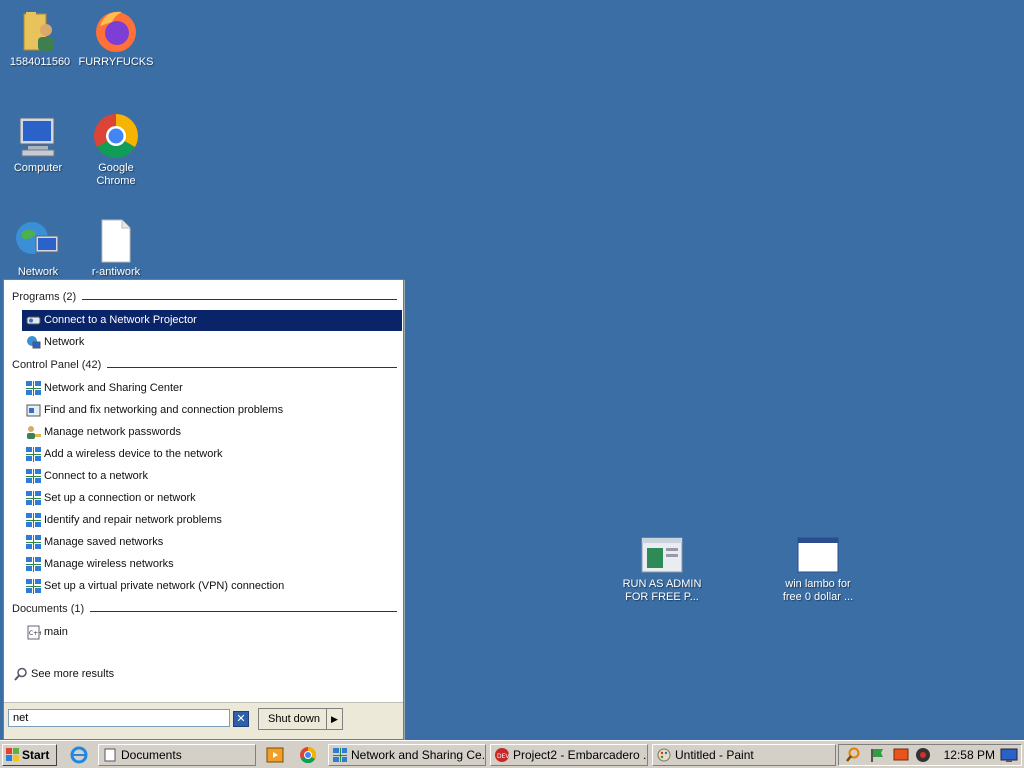  I want to click on desktop-icon-label: Google Chrome, so click(116, 174).